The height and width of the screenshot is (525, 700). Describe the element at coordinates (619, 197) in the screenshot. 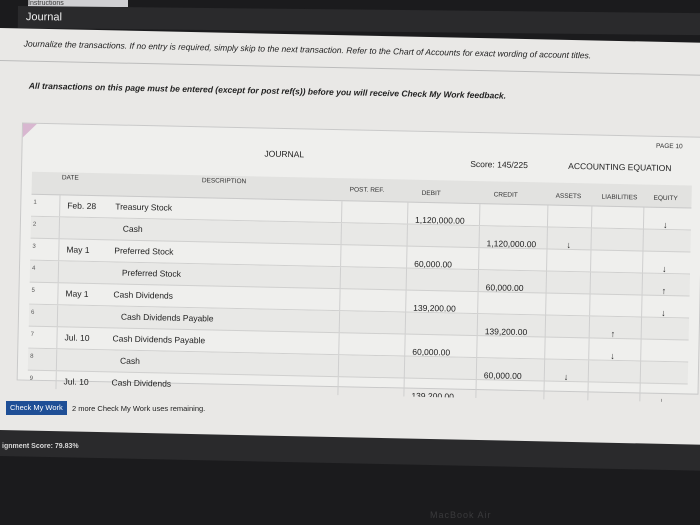

I see `header-liabilities: LIABILITIES` at that location.